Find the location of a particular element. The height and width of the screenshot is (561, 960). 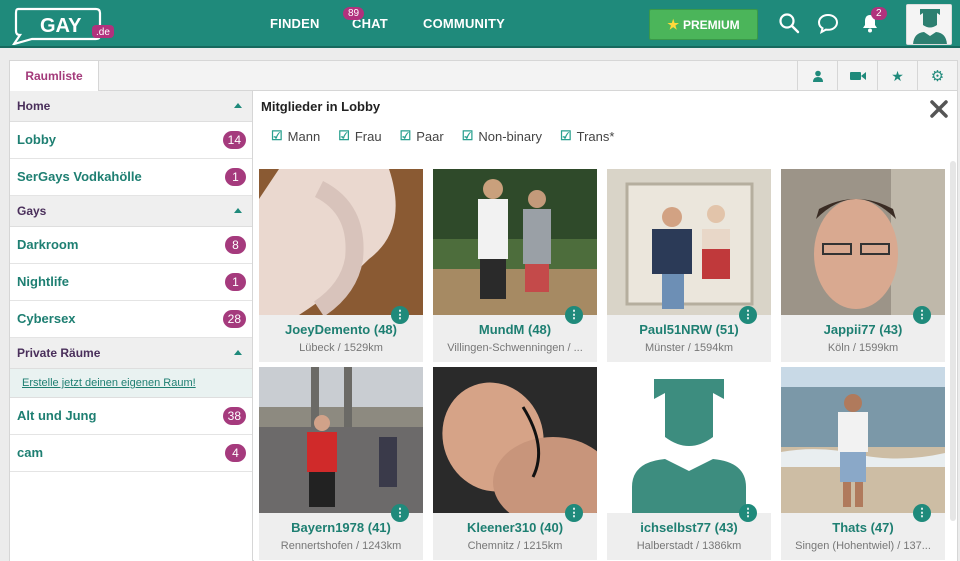

room-count-badge: 4 is located at coordinates (235, 453).